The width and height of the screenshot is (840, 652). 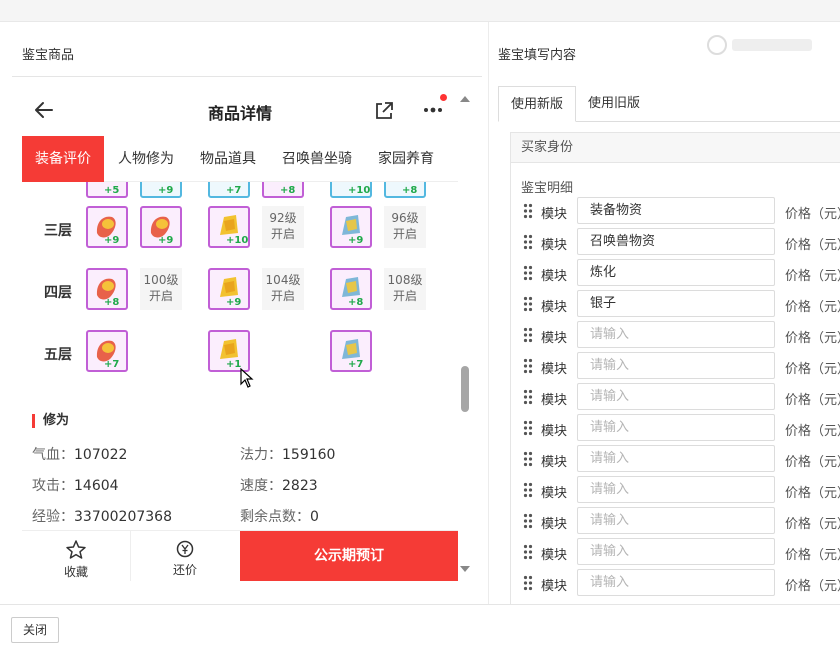 What do you see at coordinates (669, 104) in the screenshot?
I see `version-tabs: 使用新版 使用旧版` at bounding box center [669, 104].